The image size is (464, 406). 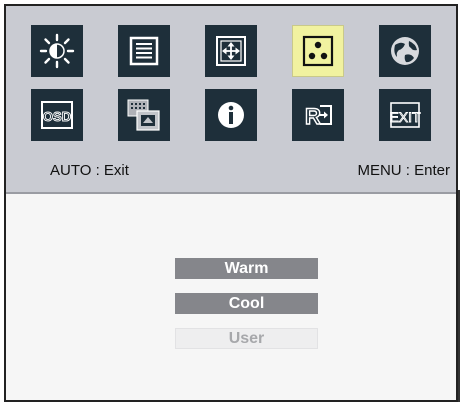 I want to click on input-source-icon, so click(x=143, y=115).